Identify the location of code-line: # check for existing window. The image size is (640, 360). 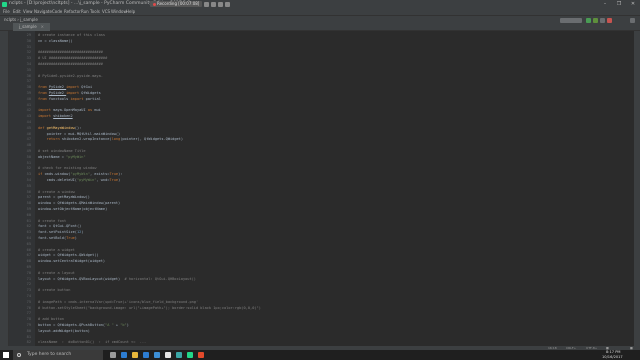
(67, 168).